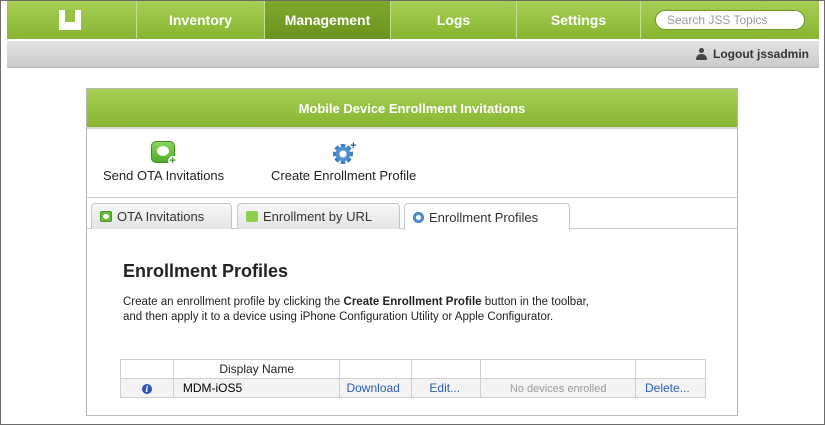 The height and width of the screenshot is (425, 825). What do you see at coordinates (413, 54) in the screenshot?
I see `sub-bar: Logout jssadmin` at bounding box center [413, 54].